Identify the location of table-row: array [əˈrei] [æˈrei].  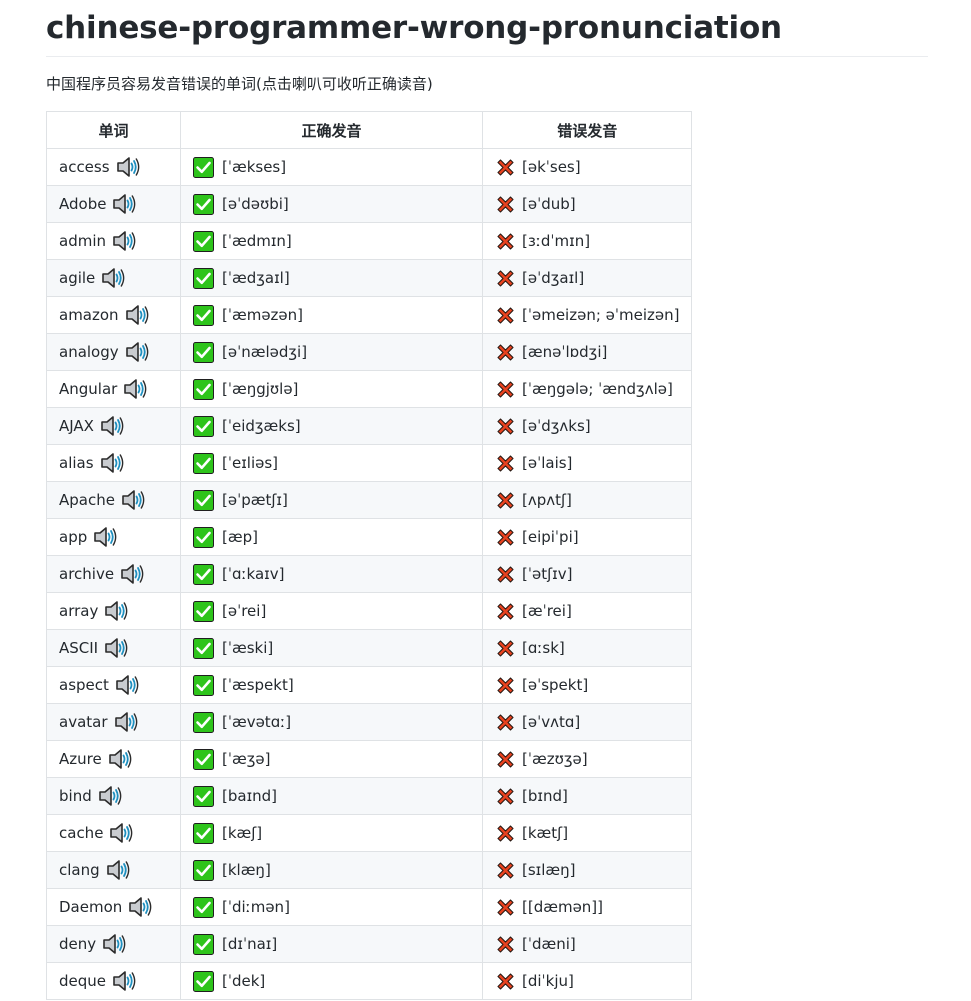
(369, 611).